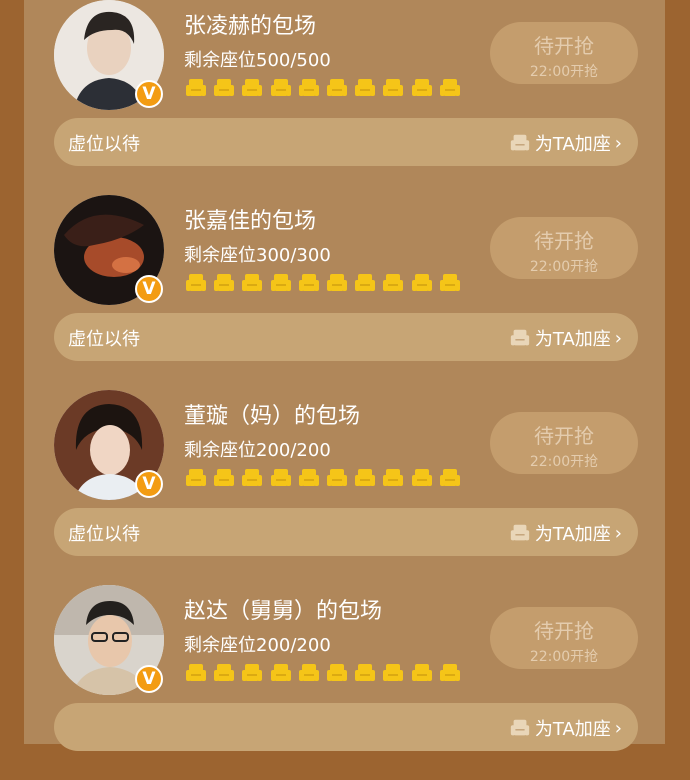 The width and height of the screenshot is (690, 780). Describe the element at coordinates (257, 60) in the screenshot. I see `seats-remaining: 剩余座位500/500` at that location.